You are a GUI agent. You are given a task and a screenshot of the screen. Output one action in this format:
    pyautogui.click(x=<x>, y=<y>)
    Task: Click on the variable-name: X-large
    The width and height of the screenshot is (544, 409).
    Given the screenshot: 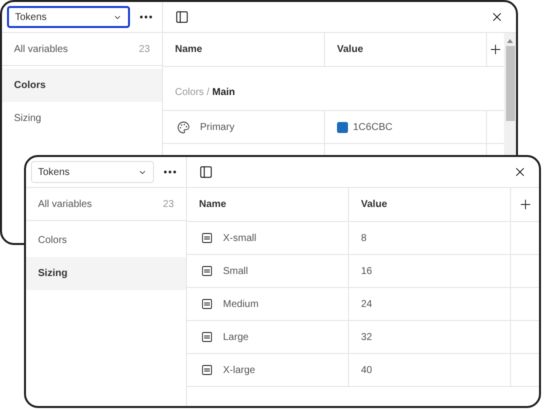 What is the action you would take?
    pyautogui.click(x=239, y=371)
    